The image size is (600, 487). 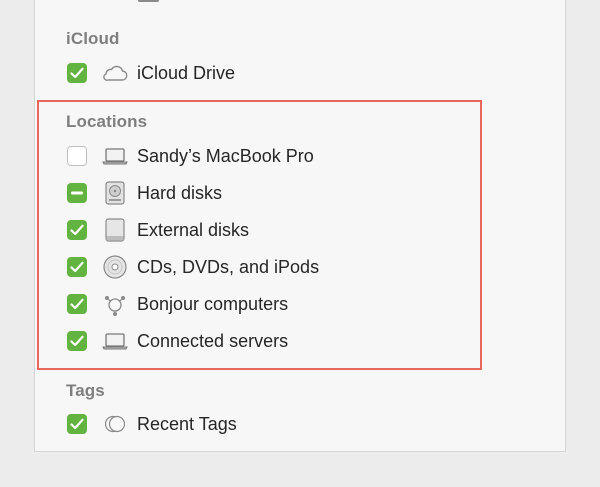 I want to click on partial-item-icon, so click(x=148, y=1).